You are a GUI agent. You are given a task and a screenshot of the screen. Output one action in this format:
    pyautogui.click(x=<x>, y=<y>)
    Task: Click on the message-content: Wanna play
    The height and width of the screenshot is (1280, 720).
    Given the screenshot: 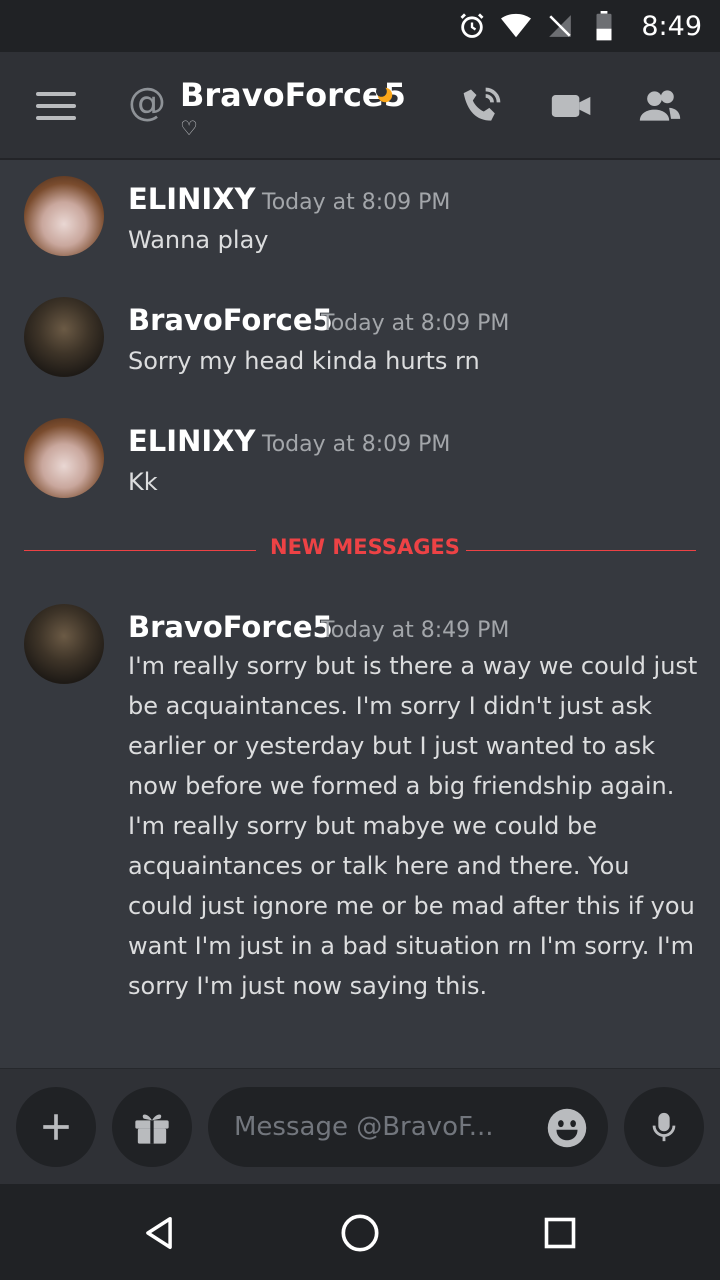 What is the action you would take?
    pyautogui.click(x=198, y=240)
    